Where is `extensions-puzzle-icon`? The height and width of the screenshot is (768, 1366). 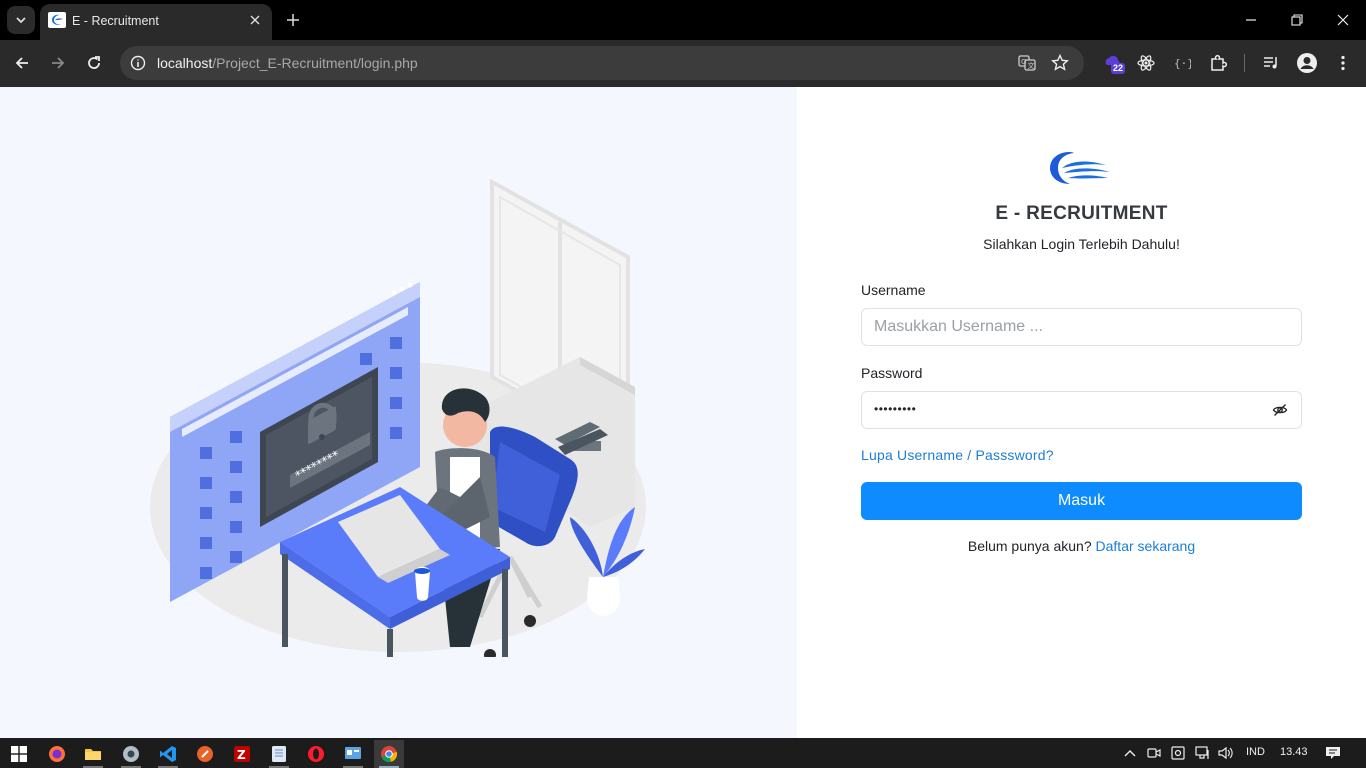
extensions-puzzle-icon is located at coordinates (1218, 63).